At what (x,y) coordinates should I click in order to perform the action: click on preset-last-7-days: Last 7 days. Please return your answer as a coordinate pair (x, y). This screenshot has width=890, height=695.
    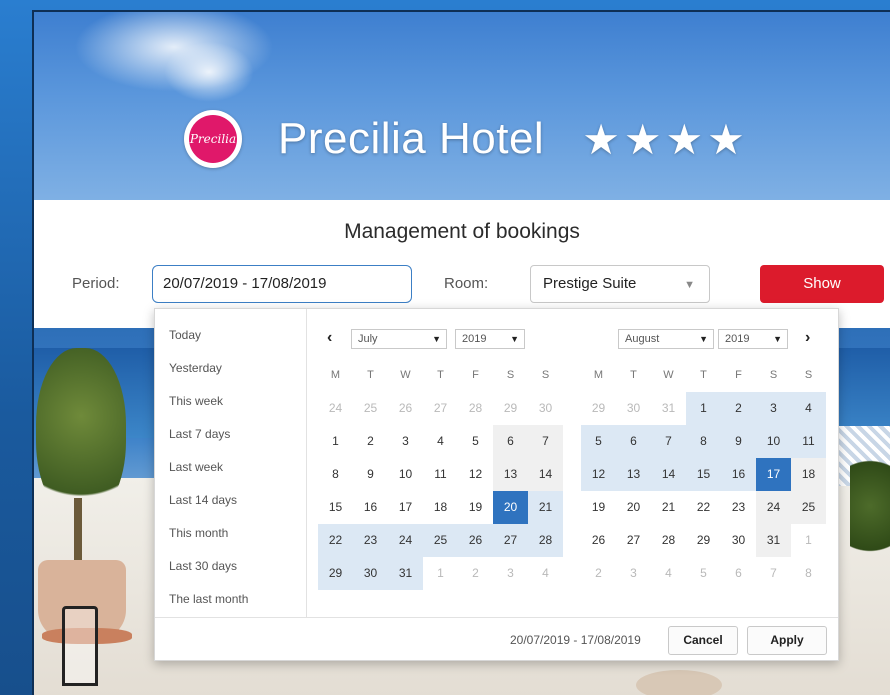
    Looking at the image, I should click on (199, 434).